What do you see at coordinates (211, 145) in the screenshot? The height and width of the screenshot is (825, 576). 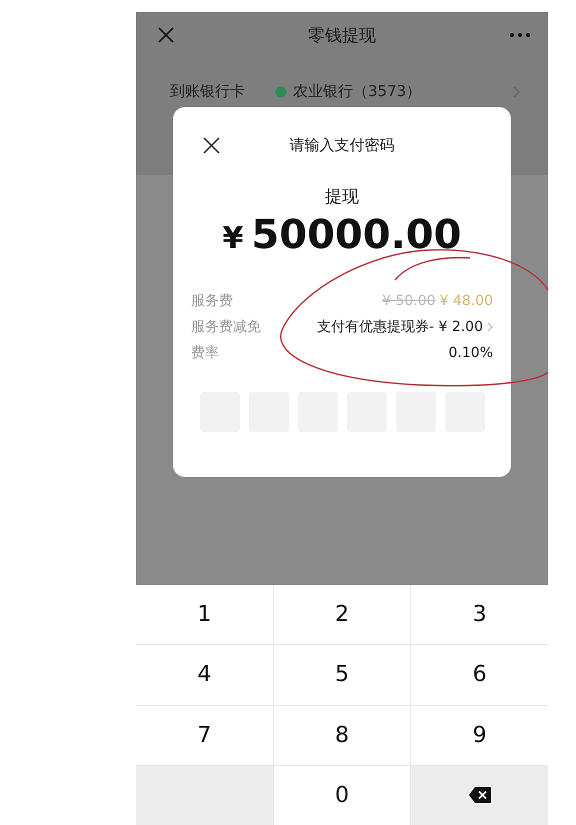 I see `close-icon` at bounding box center [211, 145].